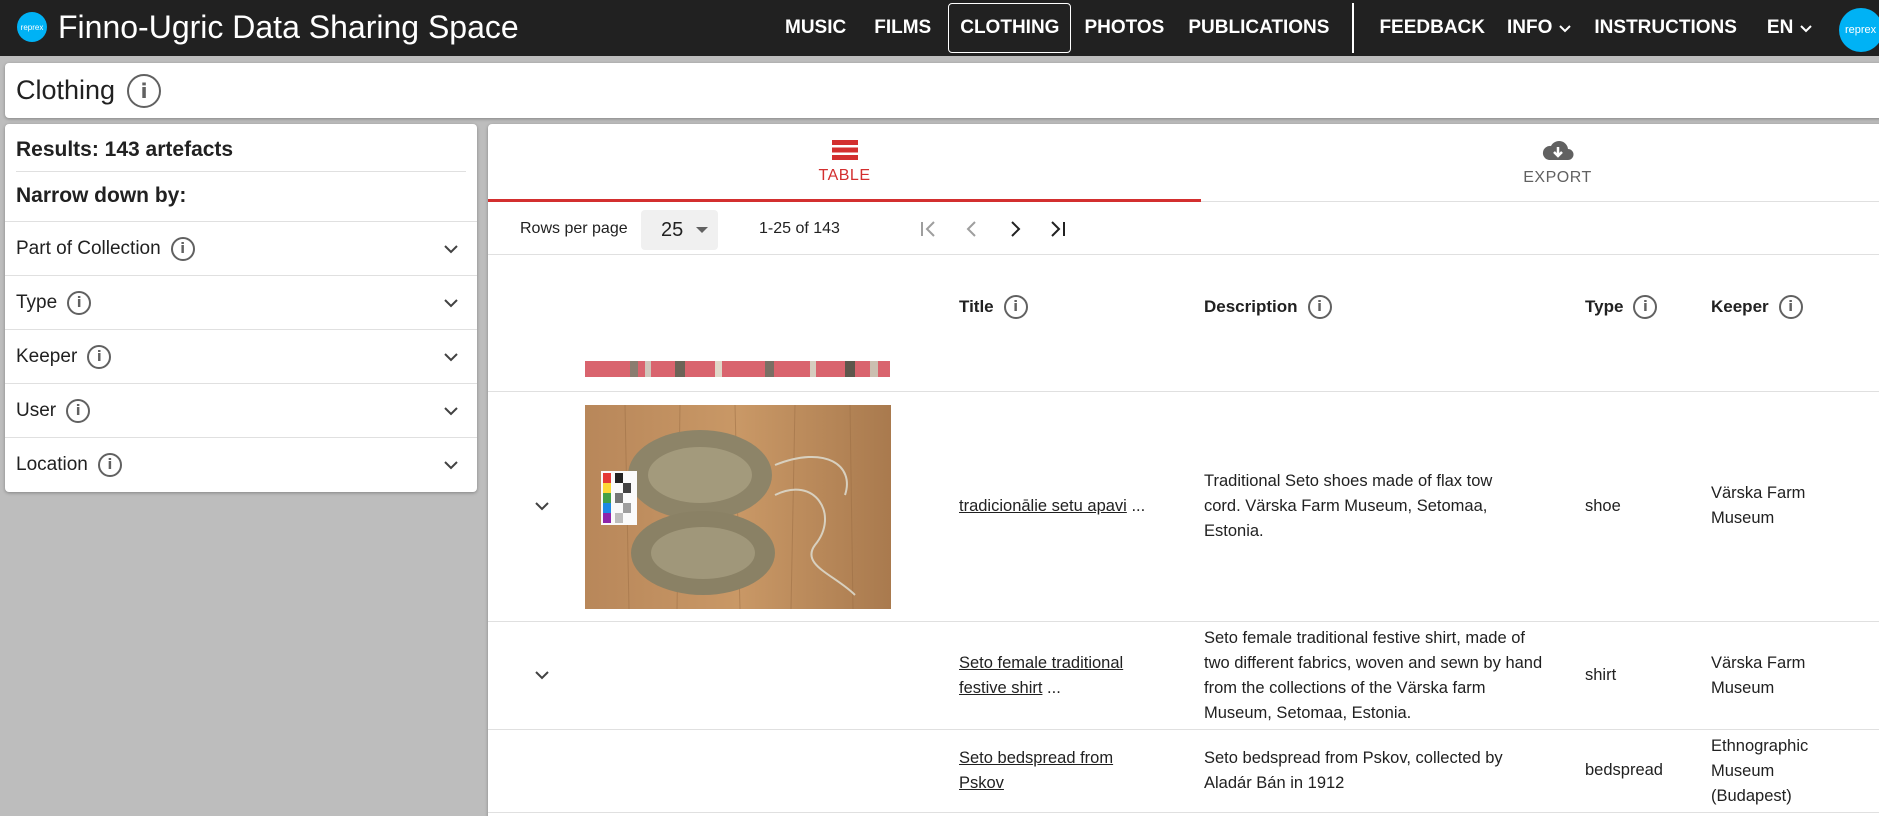 Image resolution: width=1879 pixels, height=816 pixels. What do you see at coordinates (902, 28) in the screenshot?
I see `nav-films: FILMS` at bounding box center [902, 28].